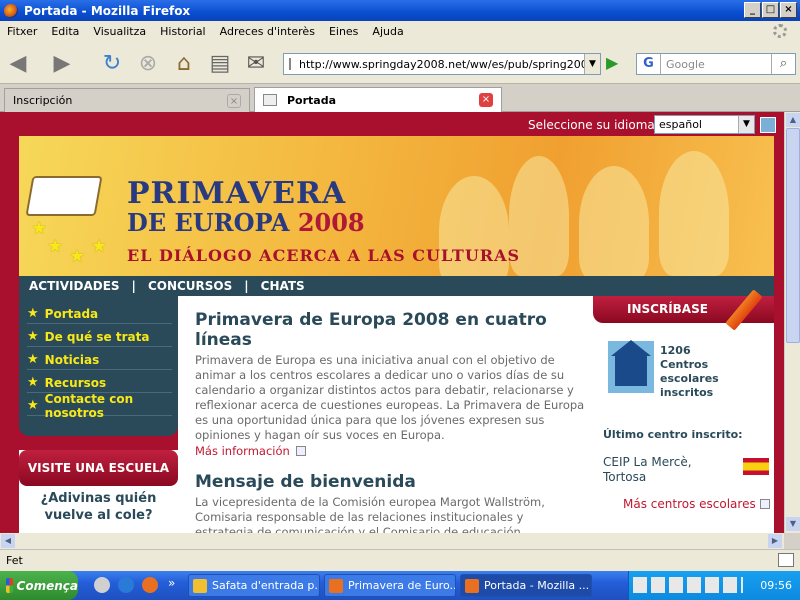 Image resolution: width=800 pixels, height=600 pixels. Describe the element at coordinates (764, 504) in the screenshot. I see `external-link-icon` at that location.